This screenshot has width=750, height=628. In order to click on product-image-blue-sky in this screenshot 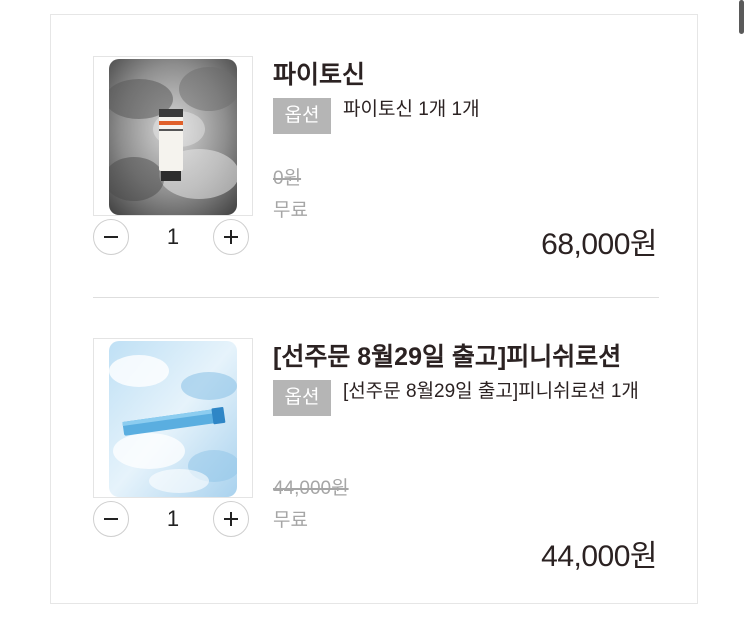, I will do `click(173, 419)`.